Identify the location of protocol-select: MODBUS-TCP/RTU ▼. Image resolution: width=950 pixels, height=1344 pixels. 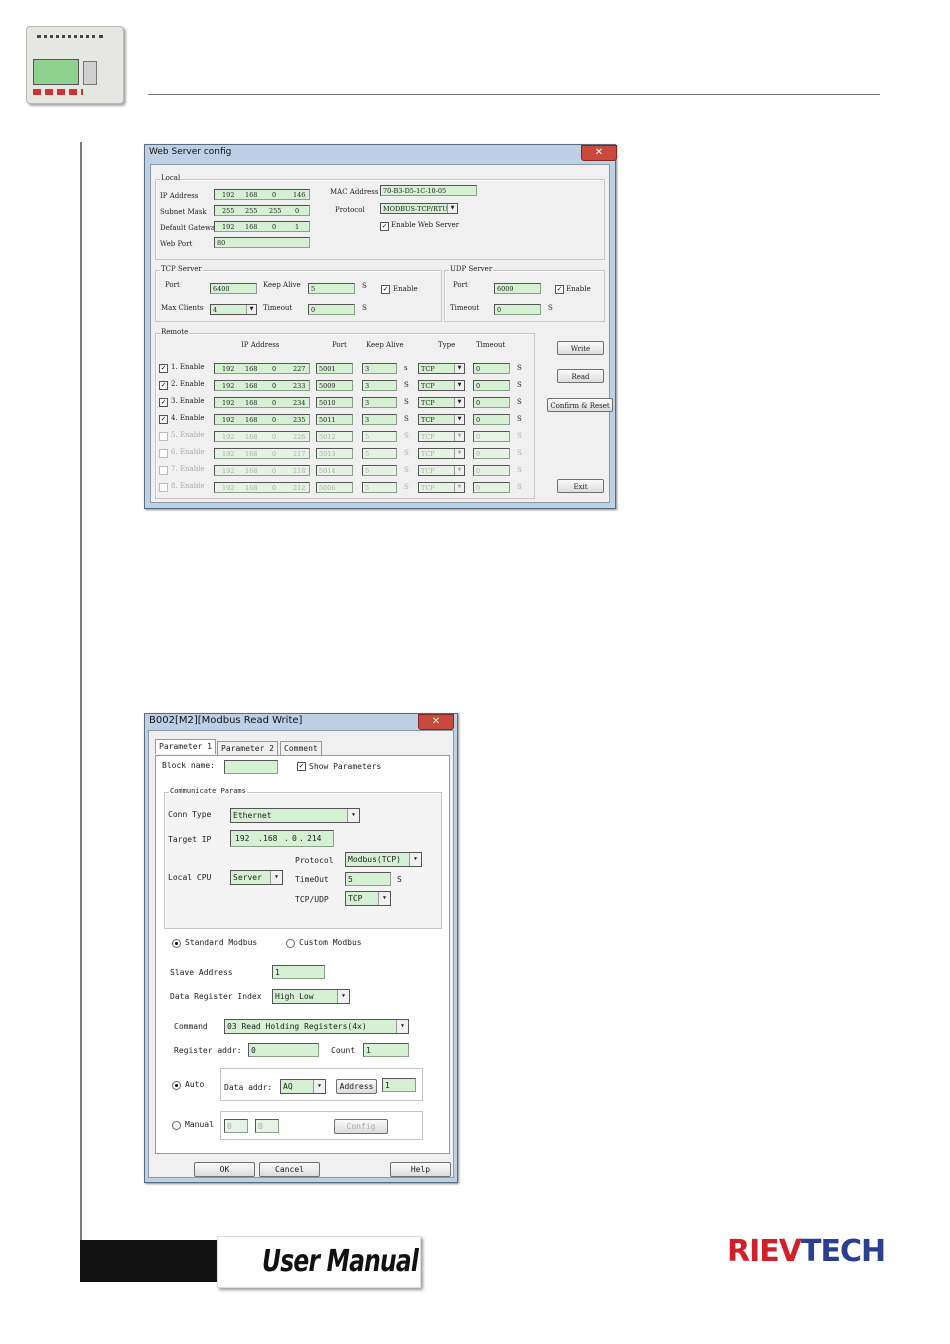
(419, 208).